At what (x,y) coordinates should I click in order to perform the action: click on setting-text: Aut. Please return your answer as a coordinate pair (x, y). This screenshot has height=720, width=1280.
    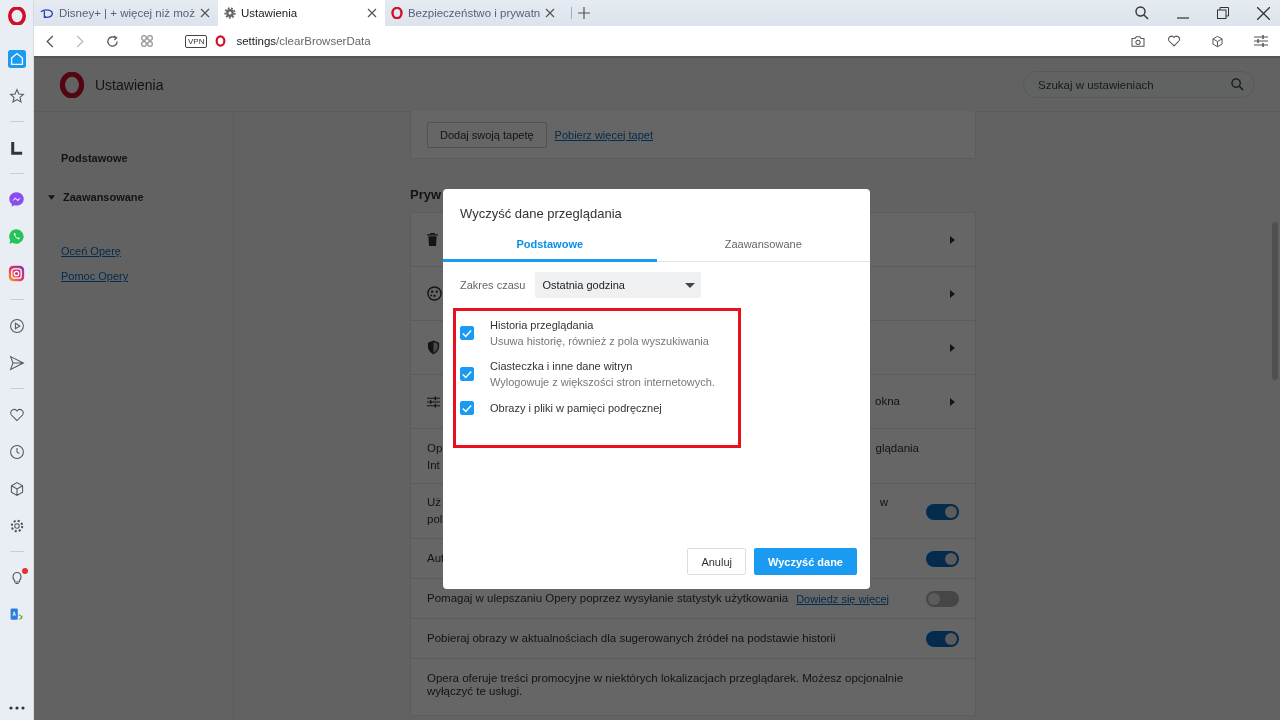
    Looking at the image, I should click on (436, 558).